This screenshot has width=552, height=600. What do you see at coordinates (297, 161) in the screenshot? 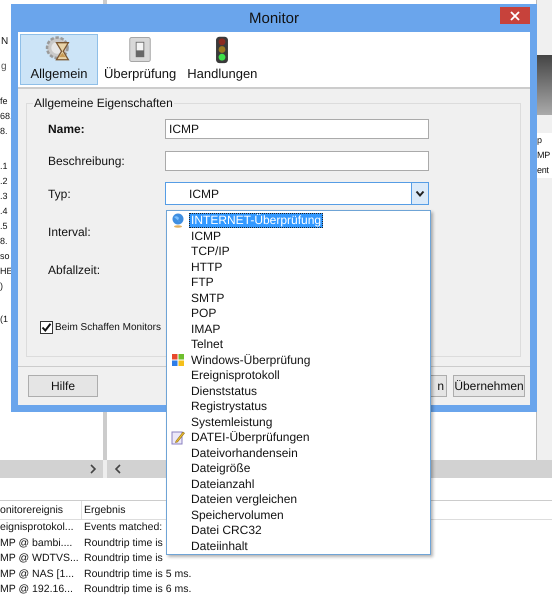
I see `text-field` at bounding box center [297, 161].